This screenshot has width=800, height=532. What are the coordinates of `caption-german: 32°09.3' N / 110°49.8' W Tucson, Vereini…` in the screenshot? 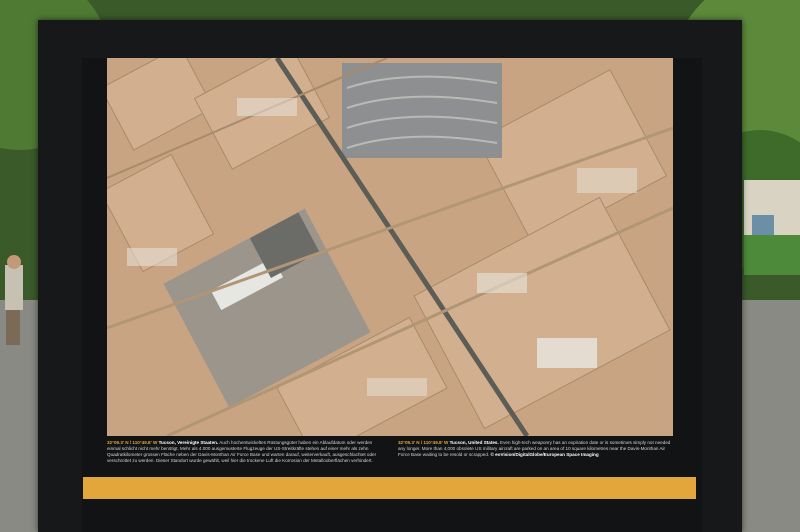 It's located at (243, 452).